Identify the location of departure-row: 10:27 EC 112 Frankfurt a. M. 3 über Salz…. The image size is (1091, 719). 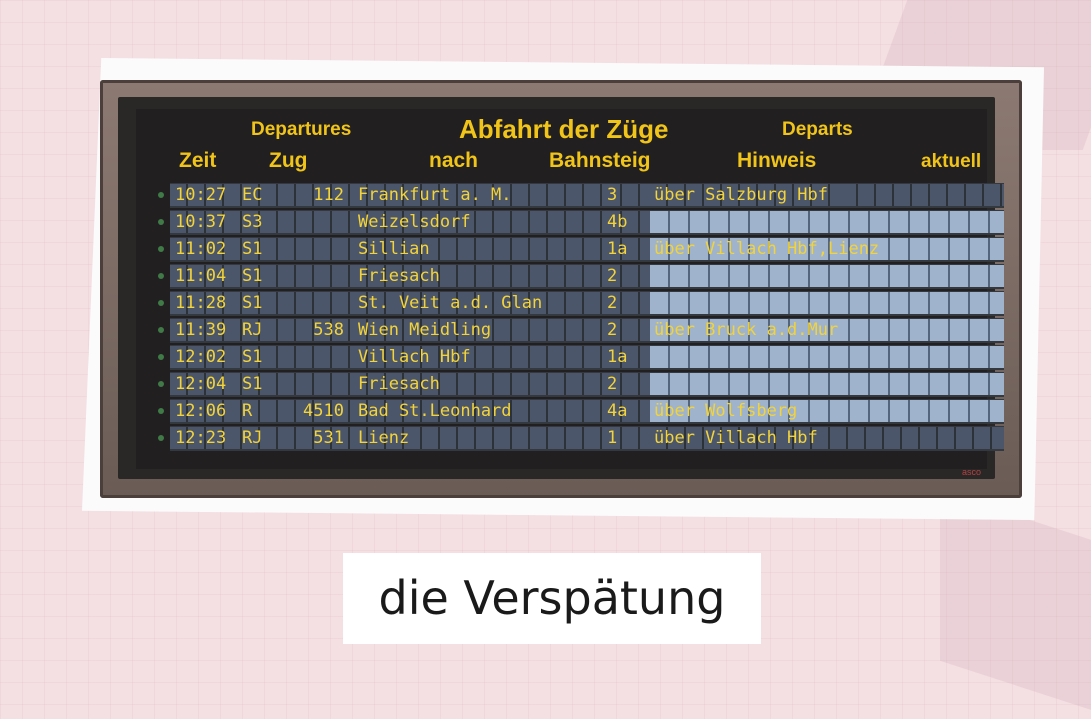
(581, 195).